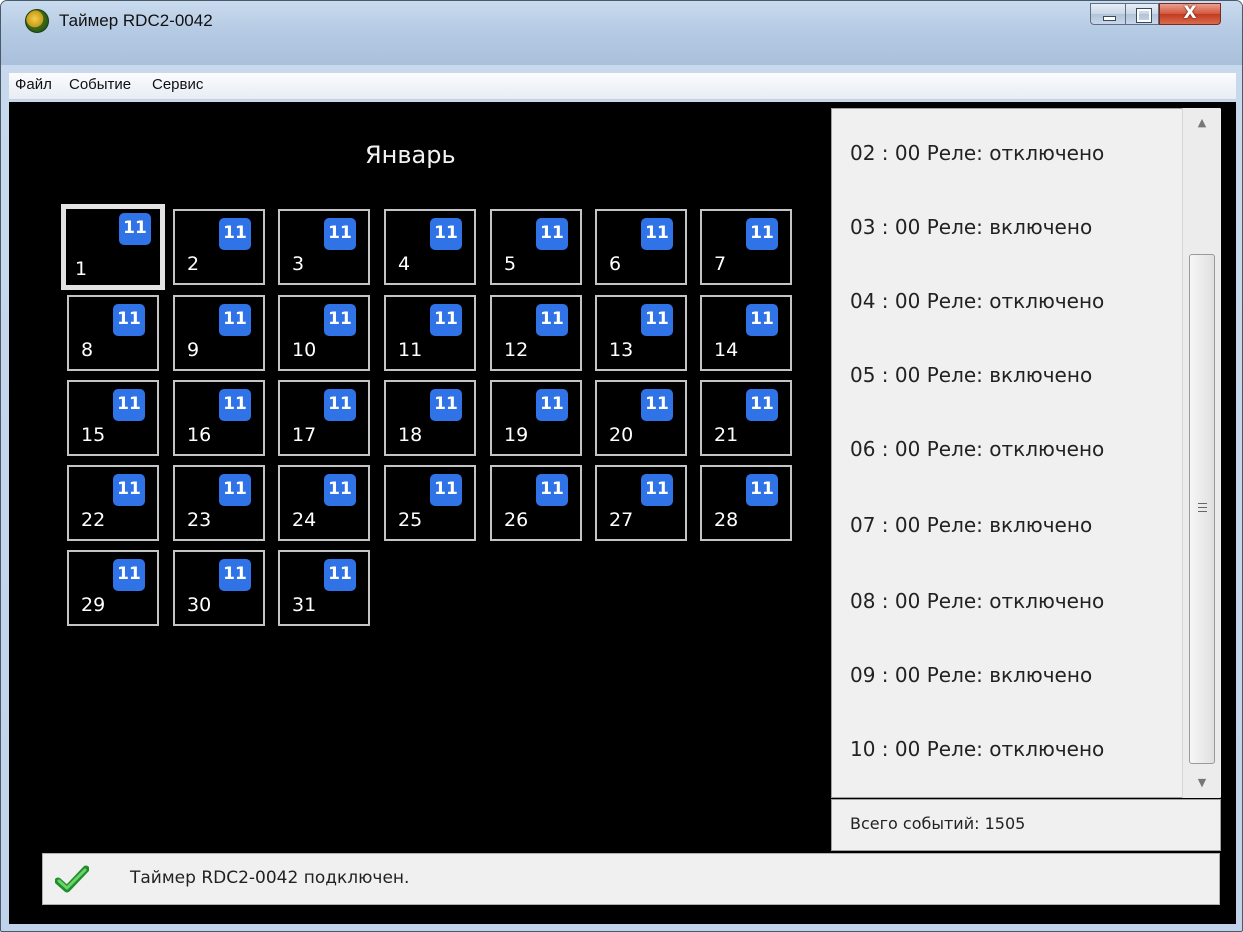 The image size is (1243, 932). Describe the element at coordinates (720, 264) in the screenshot. I see `day-number: 7` at that location.